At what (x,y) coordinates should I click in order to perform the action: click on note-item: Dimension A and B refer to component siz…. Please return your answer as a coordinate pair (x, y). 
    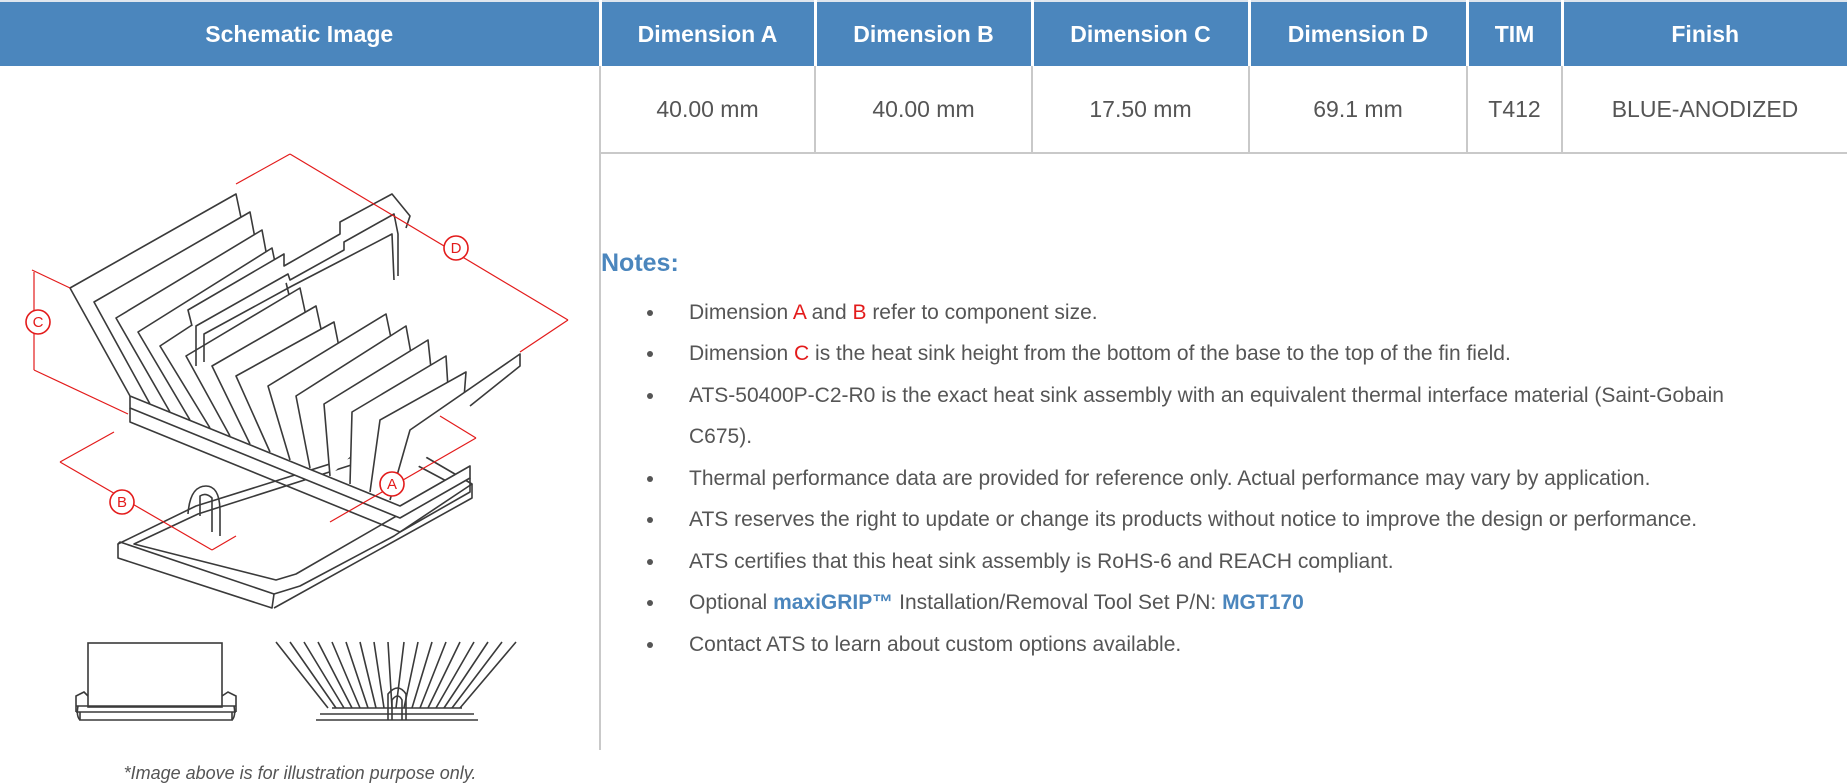
    Looking at the image, I should click on (1224, 313).